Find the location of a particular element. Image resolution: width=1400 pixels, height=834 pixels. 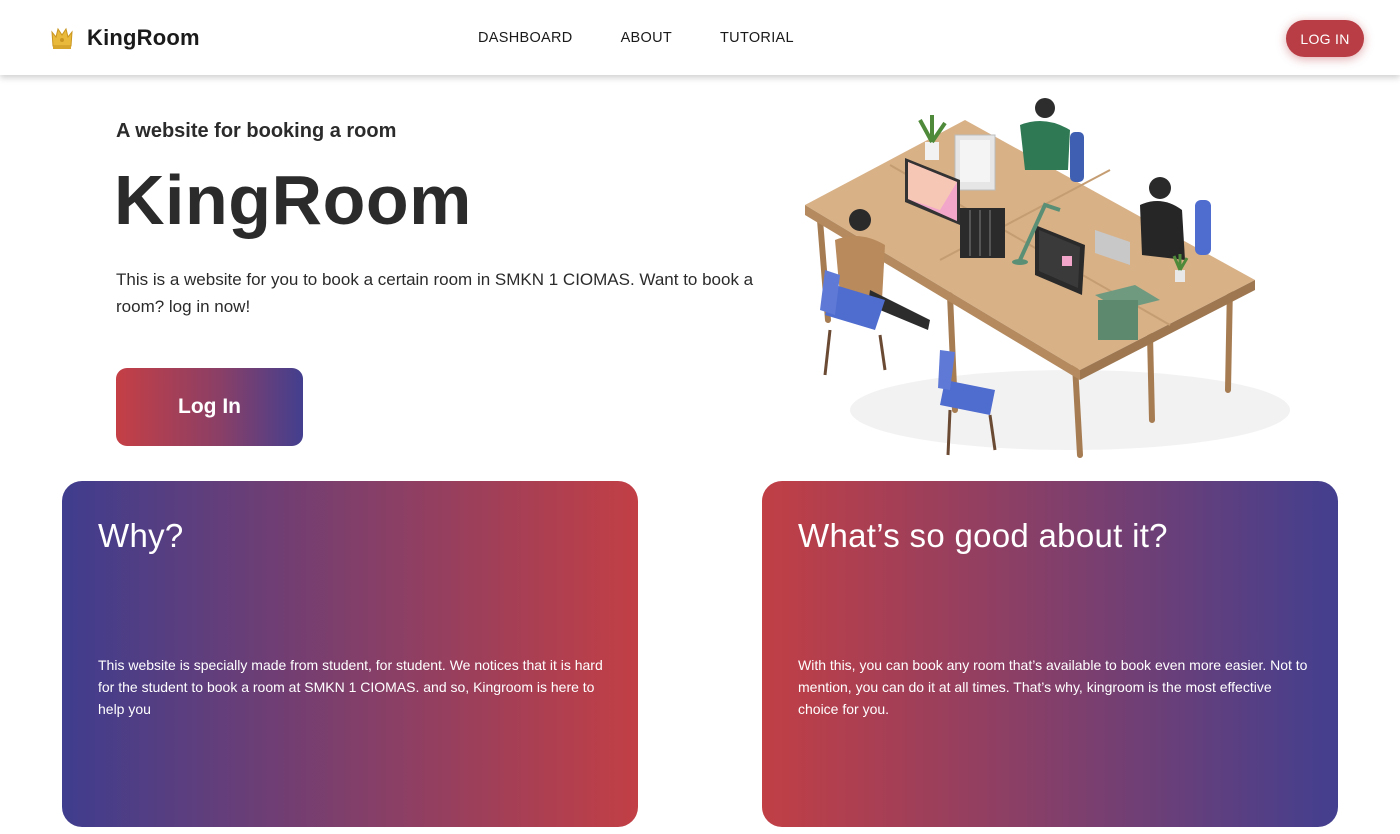

hero-title: KingRoom is located at coordinates (293, 200).